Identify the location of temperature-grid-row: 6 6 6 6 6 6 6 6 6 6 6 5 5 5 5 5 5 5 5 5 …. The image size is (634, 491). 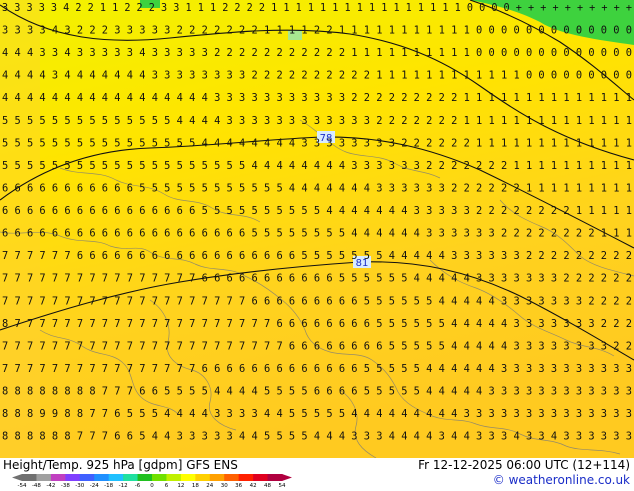
(317, 188).